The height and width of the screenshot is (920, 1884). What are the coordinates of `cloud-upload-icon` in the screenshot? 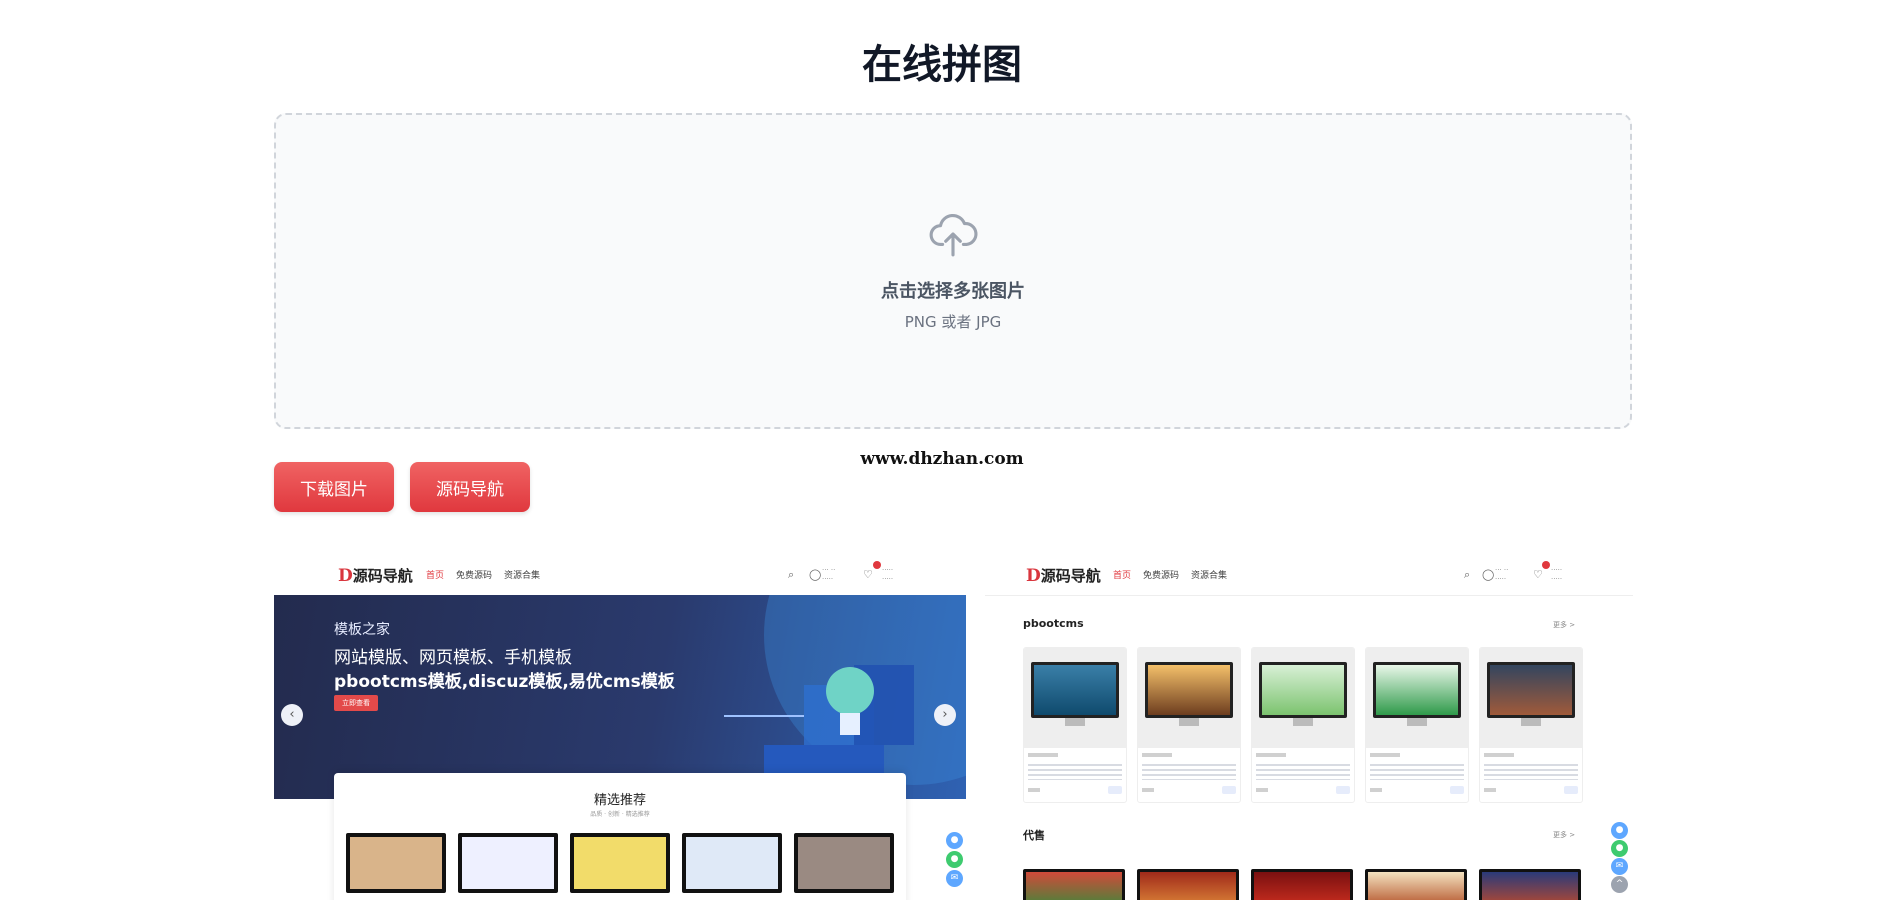 It's located at (953, 235).